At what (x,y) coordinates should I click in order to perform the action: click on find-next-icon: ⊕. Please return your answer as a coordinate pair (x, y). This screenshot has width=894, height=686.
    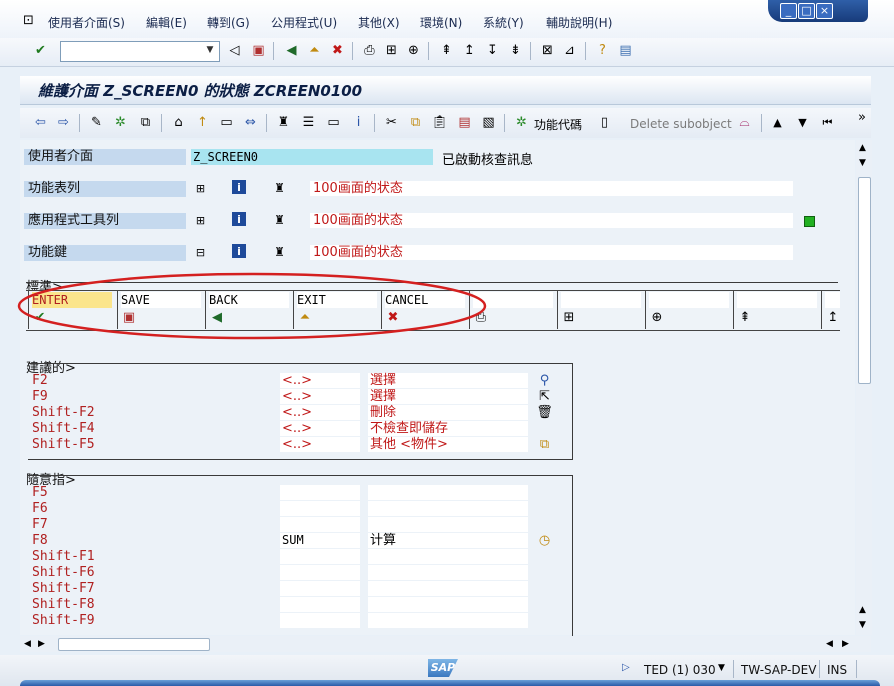
    Looking at the image, I should click on (413, 50).